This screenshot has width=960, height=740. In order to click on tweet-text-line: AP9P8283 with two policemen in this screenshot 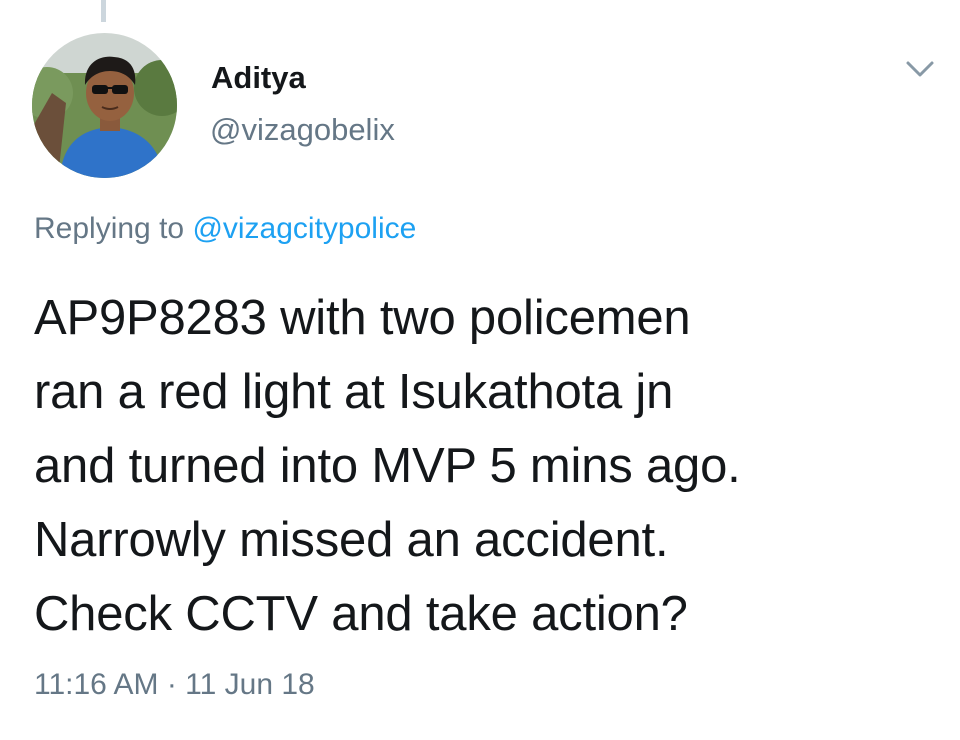, I will do `click(362, 318)`.